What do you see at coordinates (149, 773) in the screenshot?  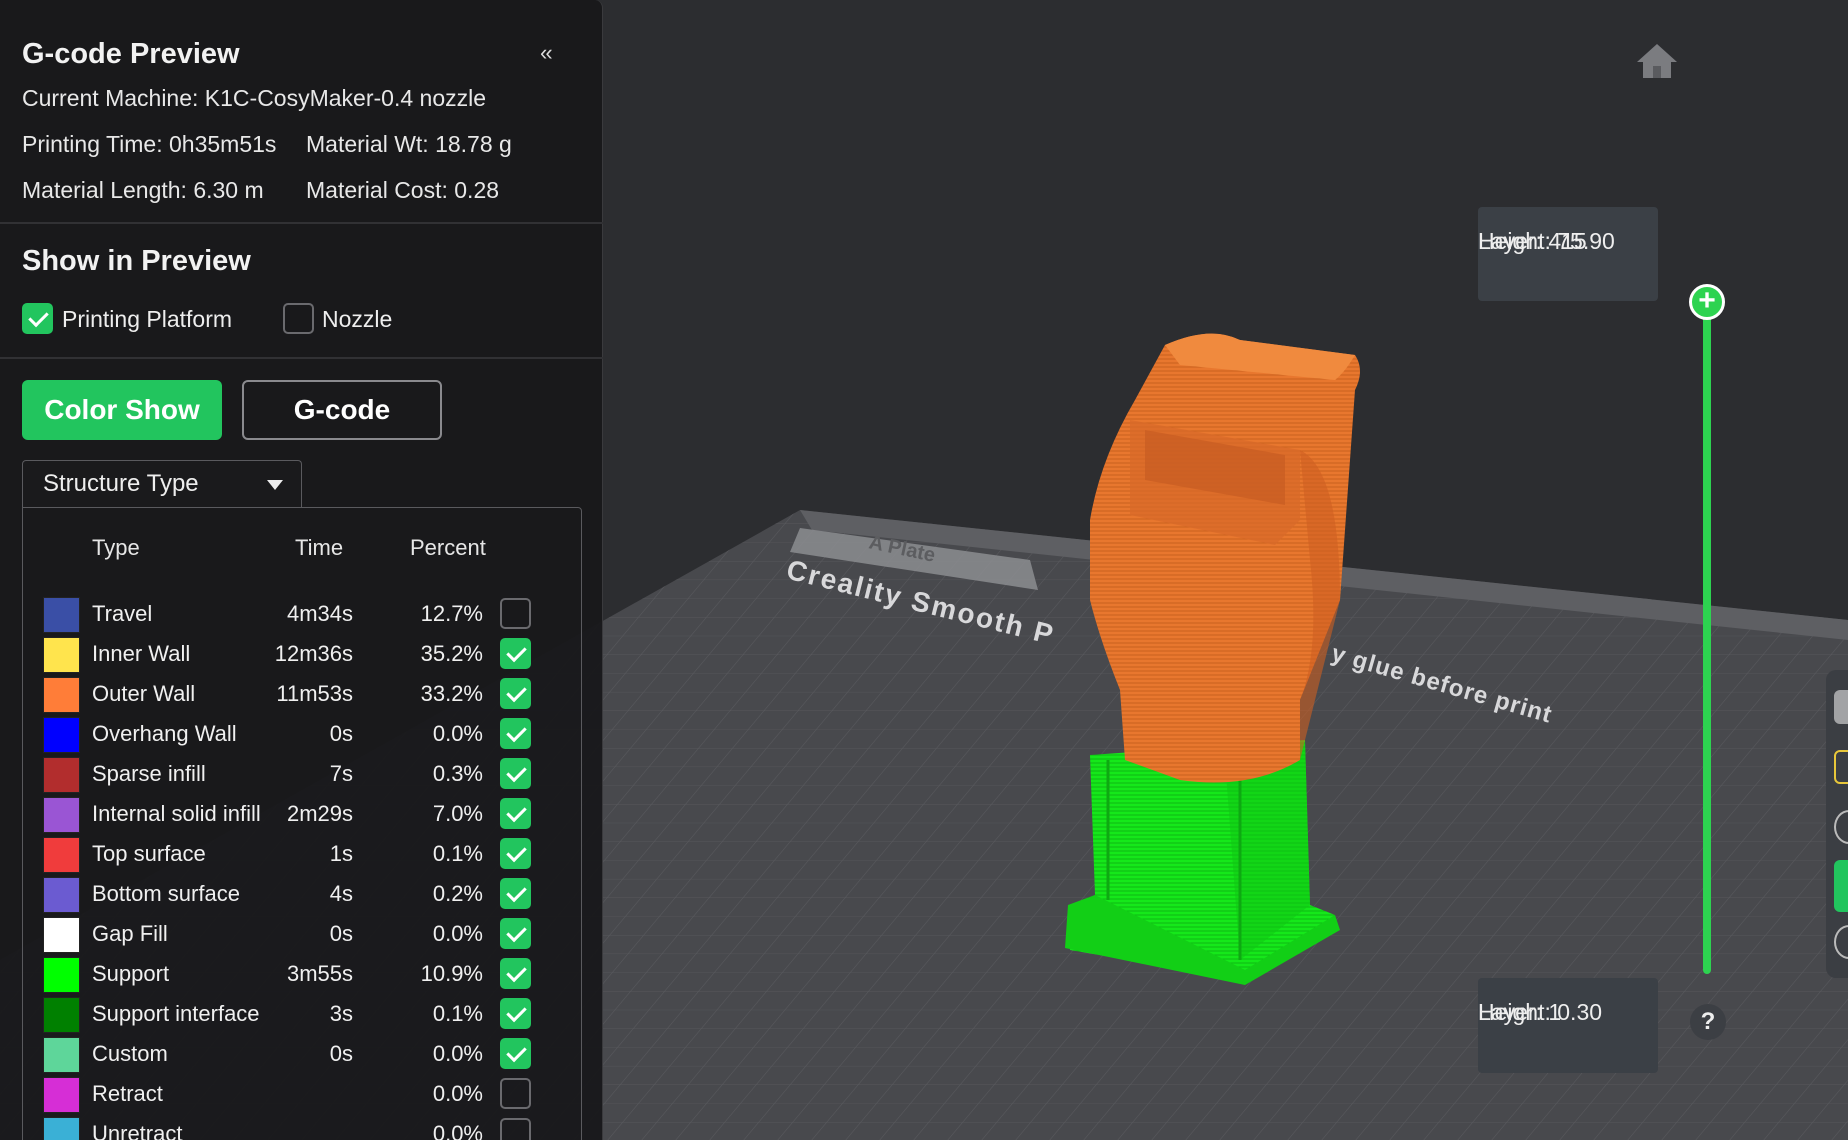 I see `type-name: Sparse infill` at bounding box center [149, 773].